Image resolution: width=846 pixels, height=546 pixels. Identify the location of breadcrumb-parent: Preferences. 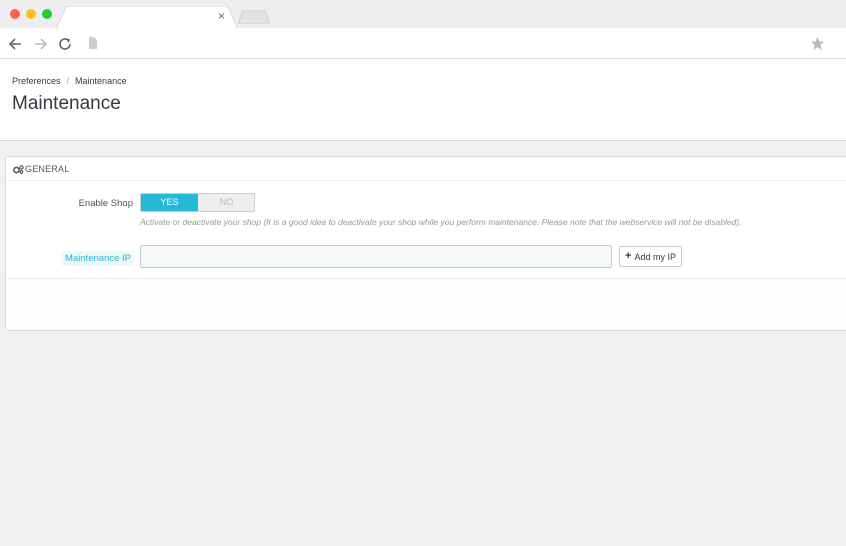
(36, 81).